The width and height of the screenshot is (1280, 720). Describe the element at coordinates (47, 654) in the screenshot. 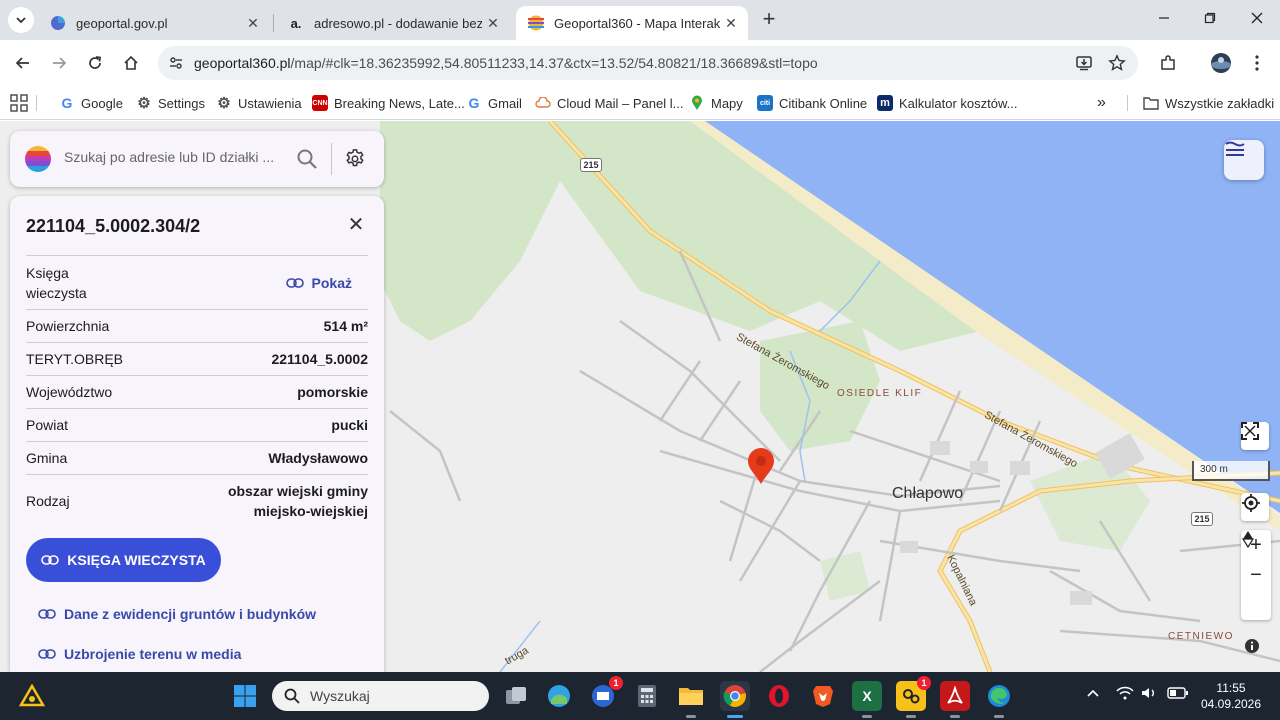

I see `link-icon` at that location.